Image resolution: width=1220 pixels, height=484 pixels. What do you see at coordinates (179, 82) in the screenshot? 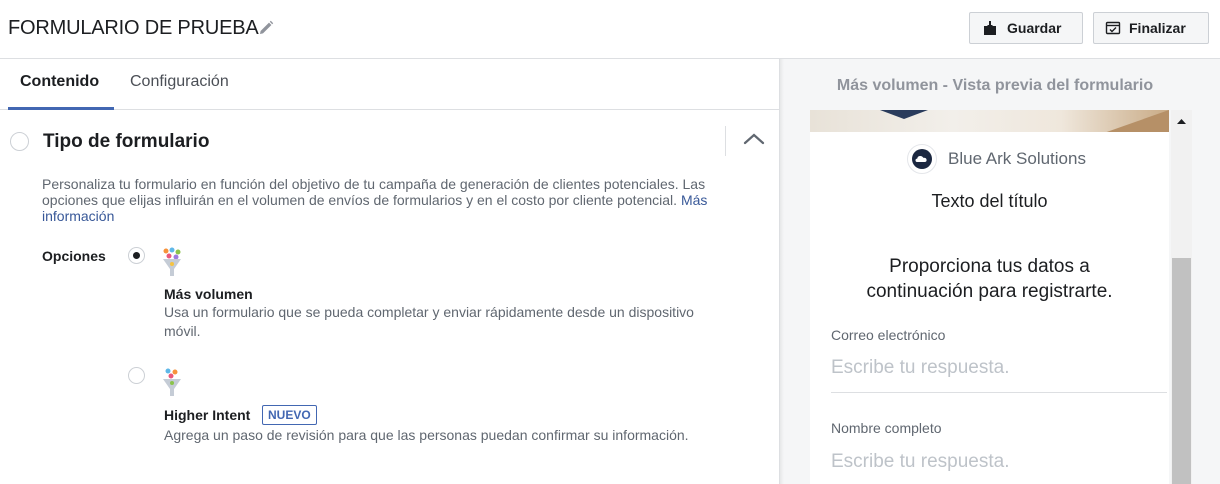
I see `tab-configuracion: Configuración` at bounding box center [179, 82].